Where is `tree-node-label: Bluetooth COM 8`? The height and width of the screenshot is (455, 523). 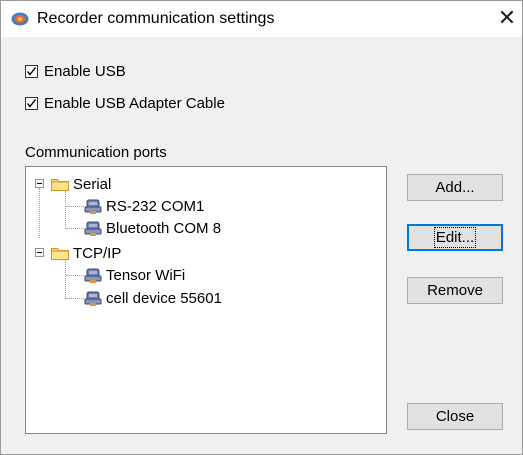
tree-node-label: Bluetooth COM 8 is located at coordinates (164, 228).